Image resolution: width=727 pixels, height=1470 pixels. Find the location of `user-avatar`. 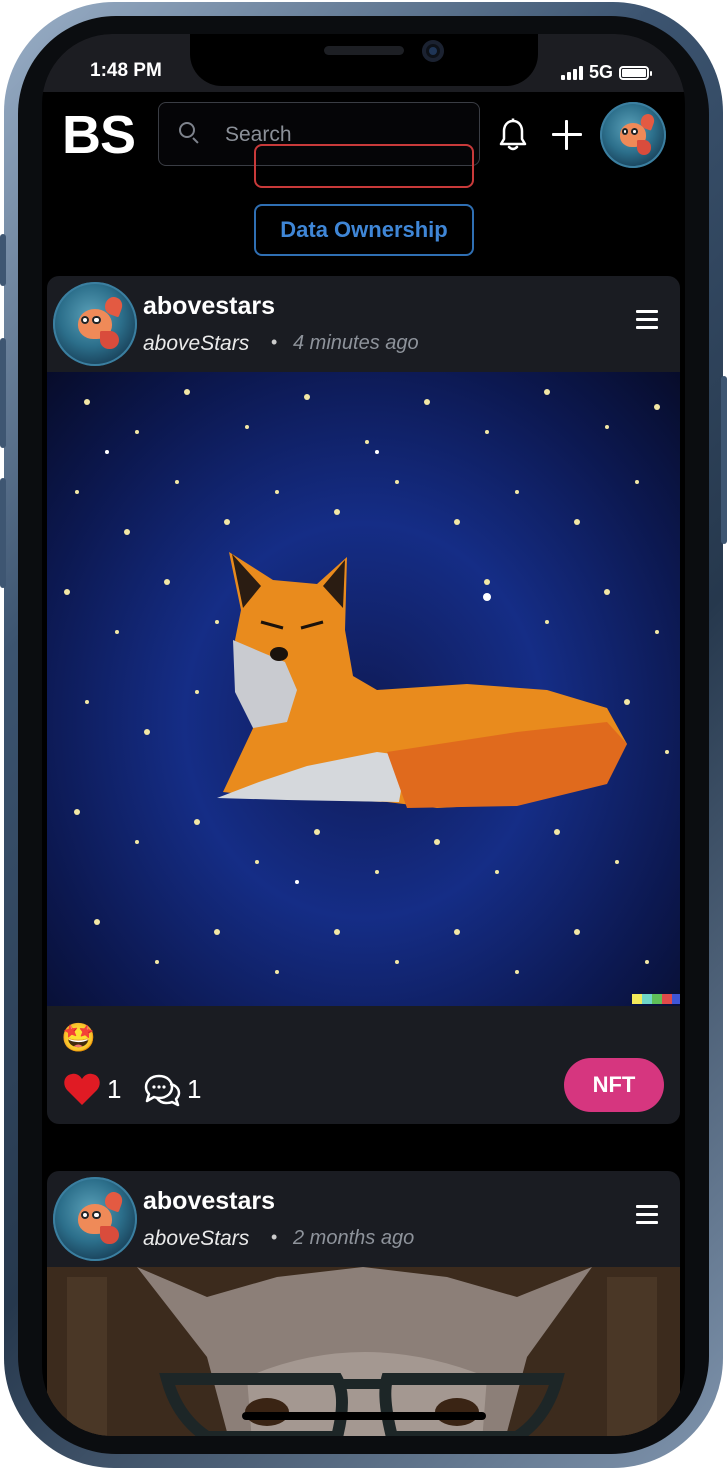

user-avatar is located at coordinates (633, 135).